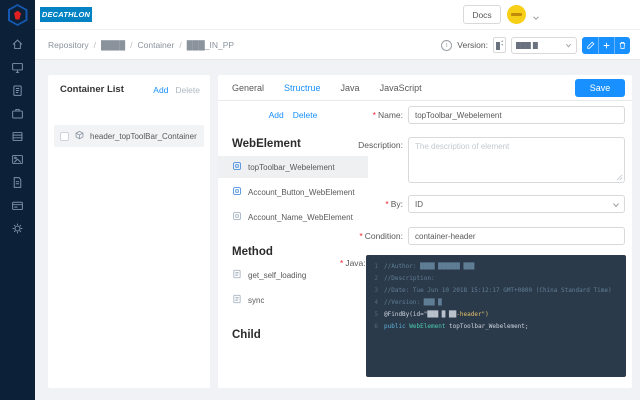 This screenshot has height=400, width=640. Describe the element at coordinates (409, 278) in the screenshot. I see `code-token: //Description:` at that location.